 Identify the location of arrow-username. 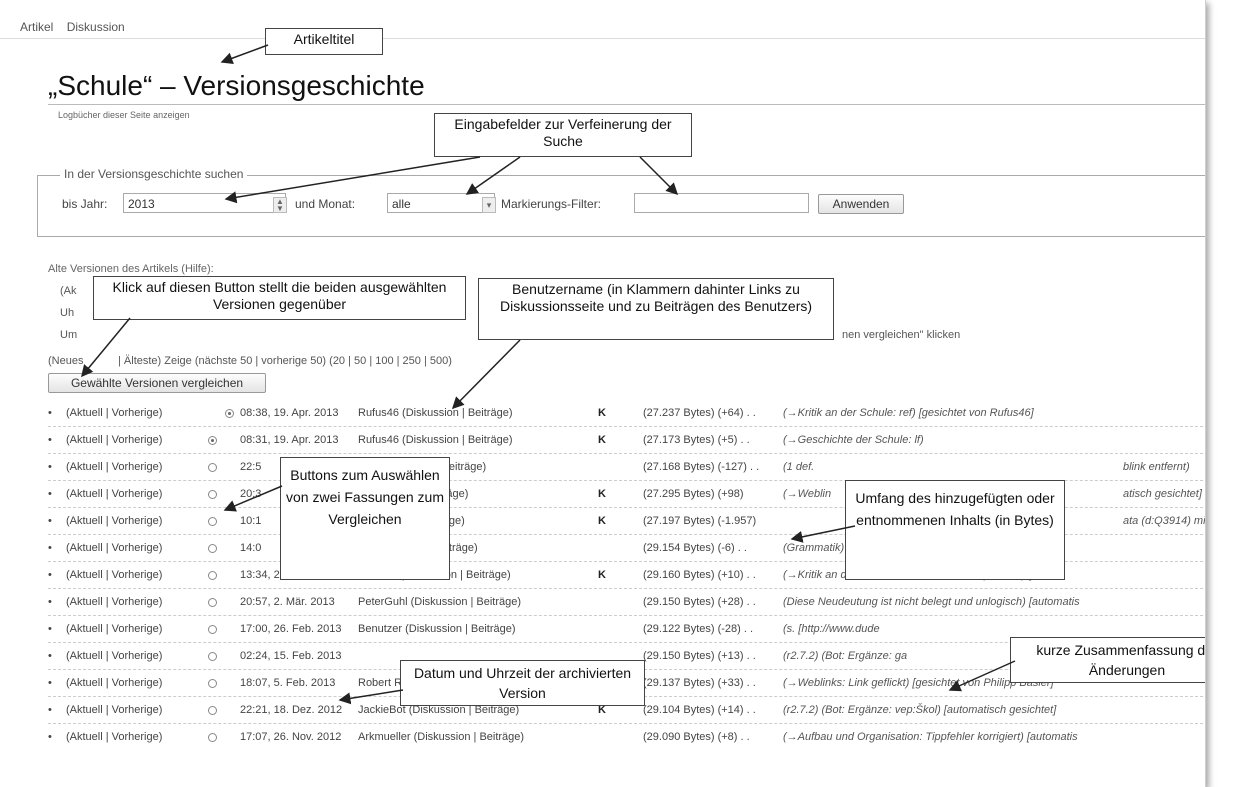
(486, 374).